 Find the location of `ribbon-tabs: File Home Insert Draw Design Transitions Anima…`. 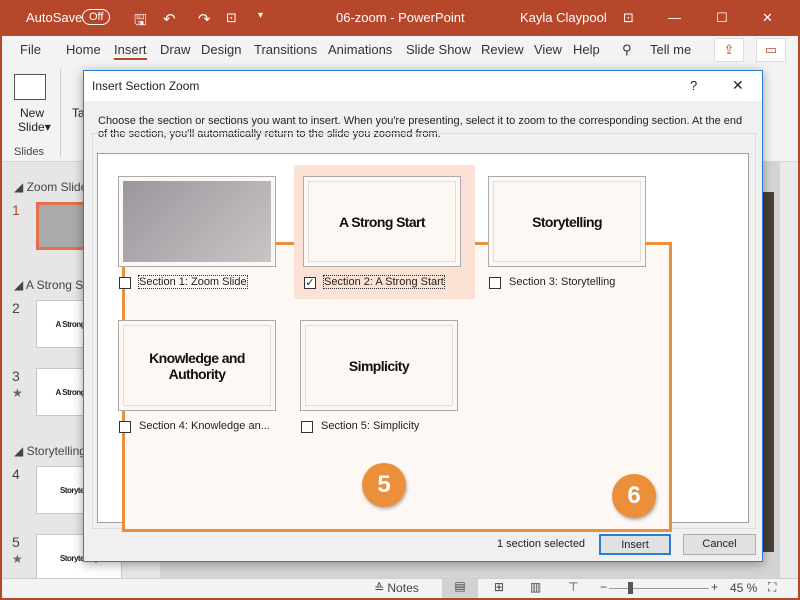

ribbon-tabs: File Home Insert Draw Design Transitions Anima… is located at coordinates (400, 50).